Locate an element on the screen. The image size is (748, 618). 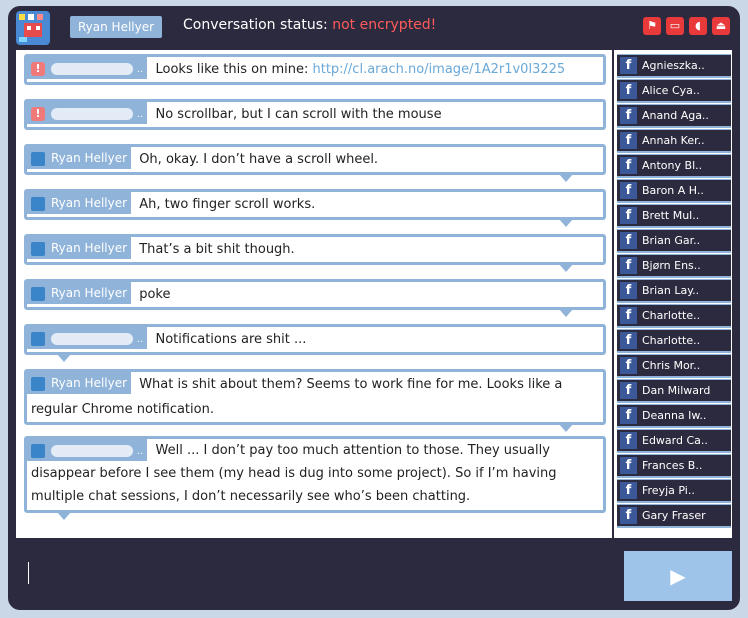
message-input is located at coordinates (317, 576).